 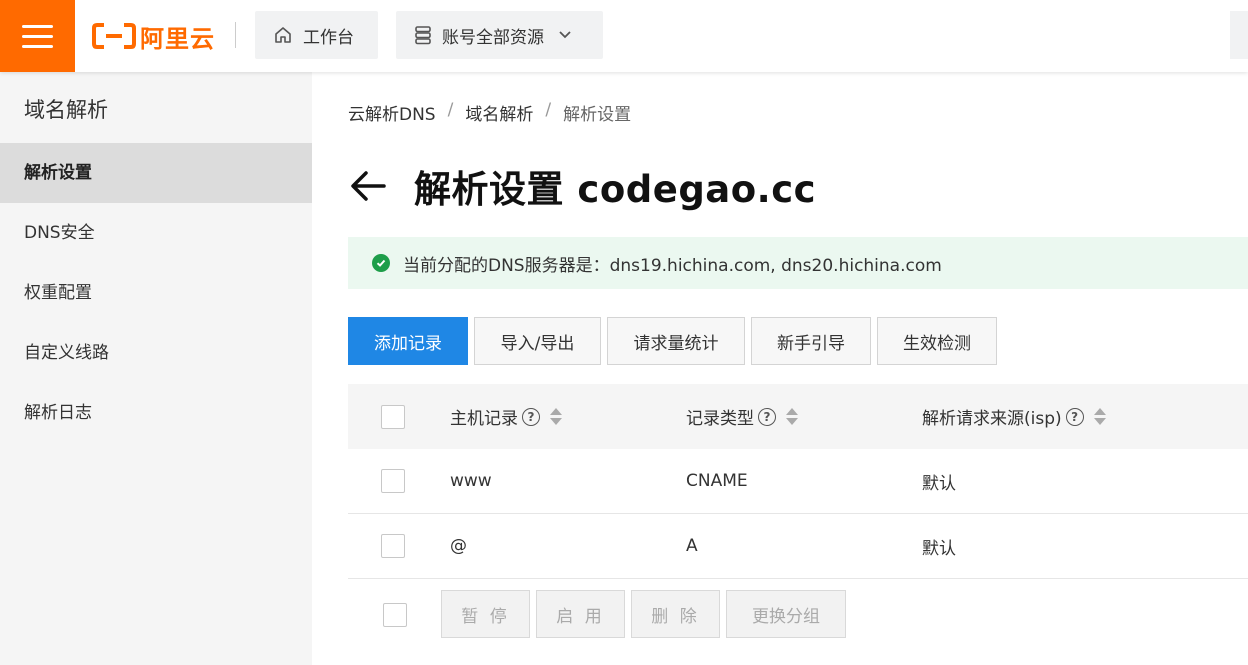 I want to click on select-all-cell, so click(x=393, y=416).